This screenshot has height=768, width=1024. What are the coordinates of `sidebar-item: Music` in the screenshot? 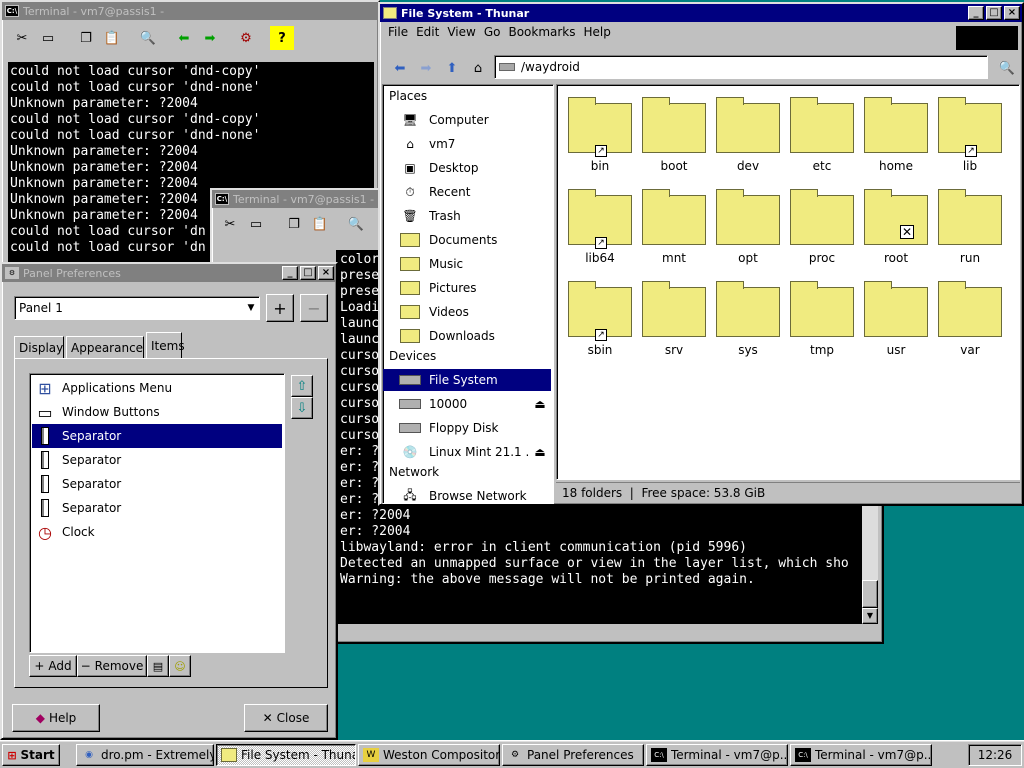 It's located at (467, 264).